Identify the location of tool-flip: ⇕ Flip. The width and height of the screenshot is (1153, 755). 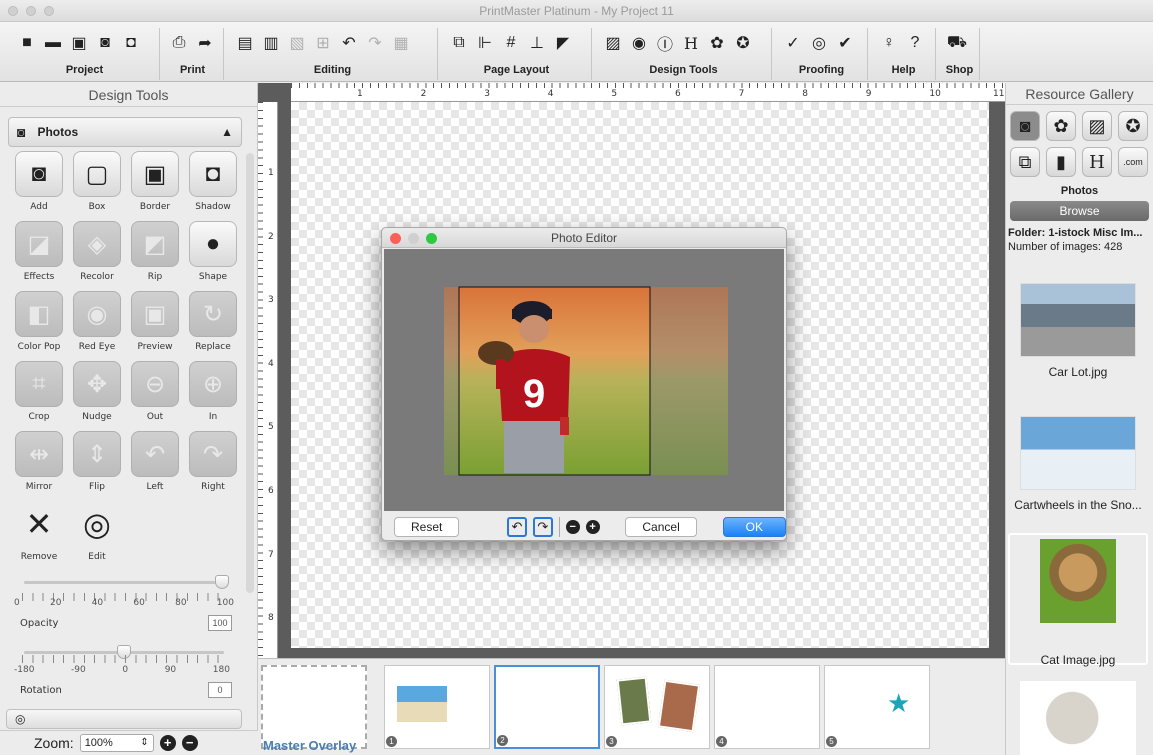
(97, 464).